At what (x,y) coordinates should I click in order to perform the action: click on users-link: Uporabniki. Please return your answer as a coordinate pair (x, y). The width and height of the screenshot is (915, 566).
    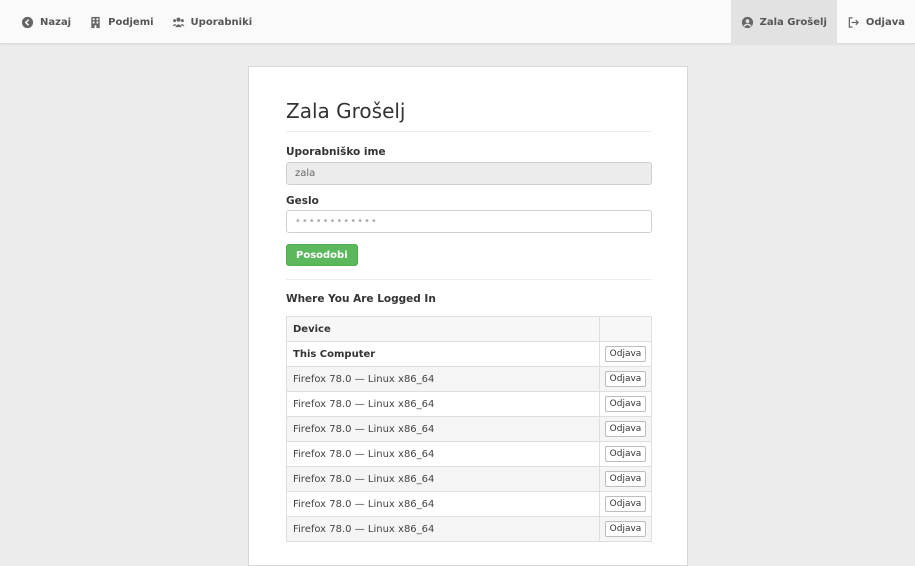
    Looking at the image, I should click on (212, 22).